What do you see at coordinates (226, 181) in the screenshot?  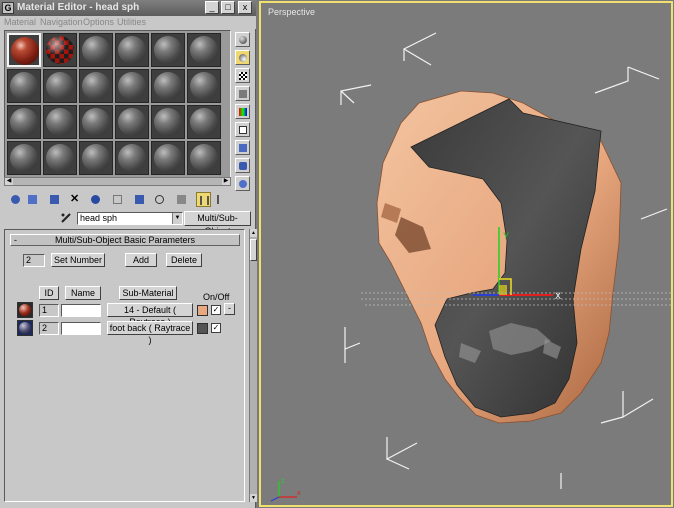 I see `scroll-right-icon: ▶` at bounding box center [226, 181].